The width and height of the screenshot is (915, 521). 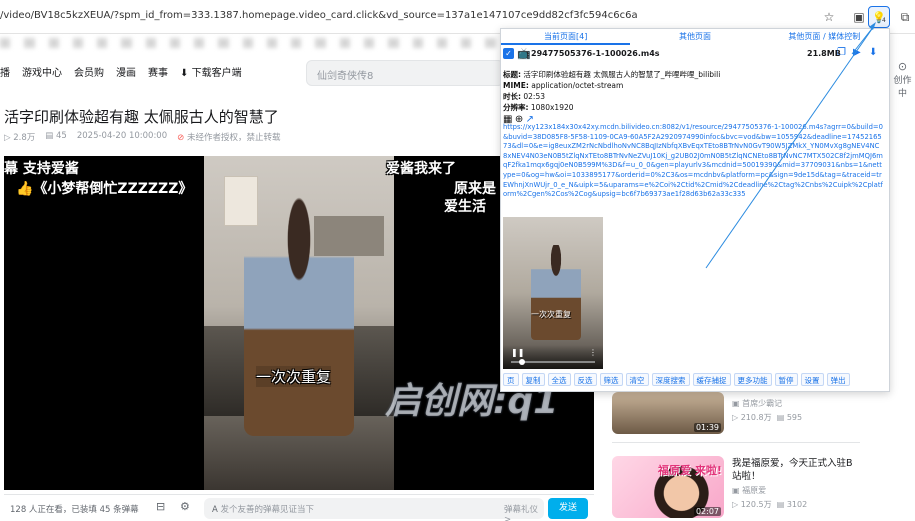 What do you see at coordinates (790, 145) in the screenshot?
I see `annotation-arrows` at bounding box center [790, 145].